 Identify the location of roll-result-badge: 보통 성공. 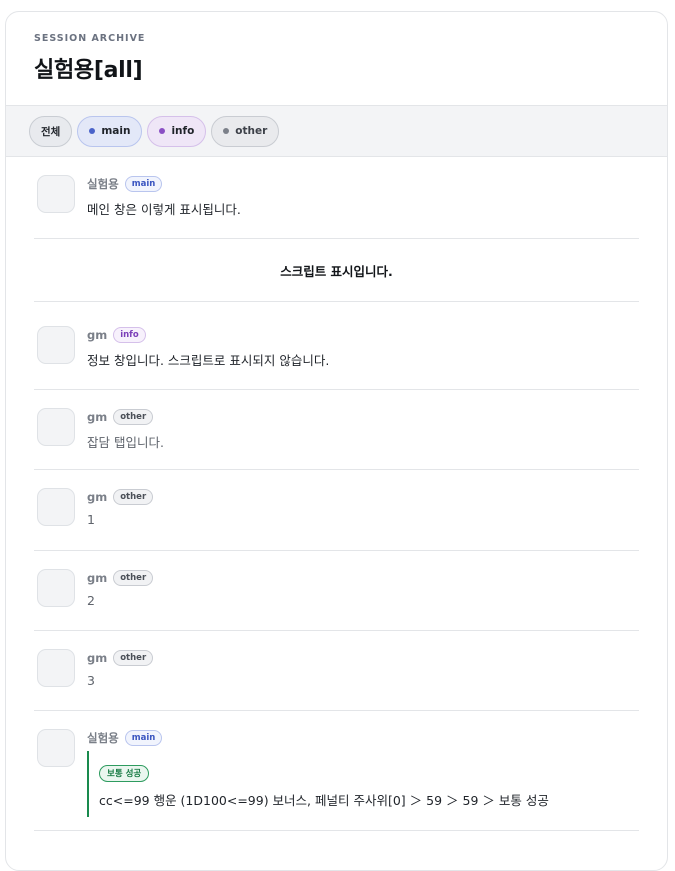
(124, 773).